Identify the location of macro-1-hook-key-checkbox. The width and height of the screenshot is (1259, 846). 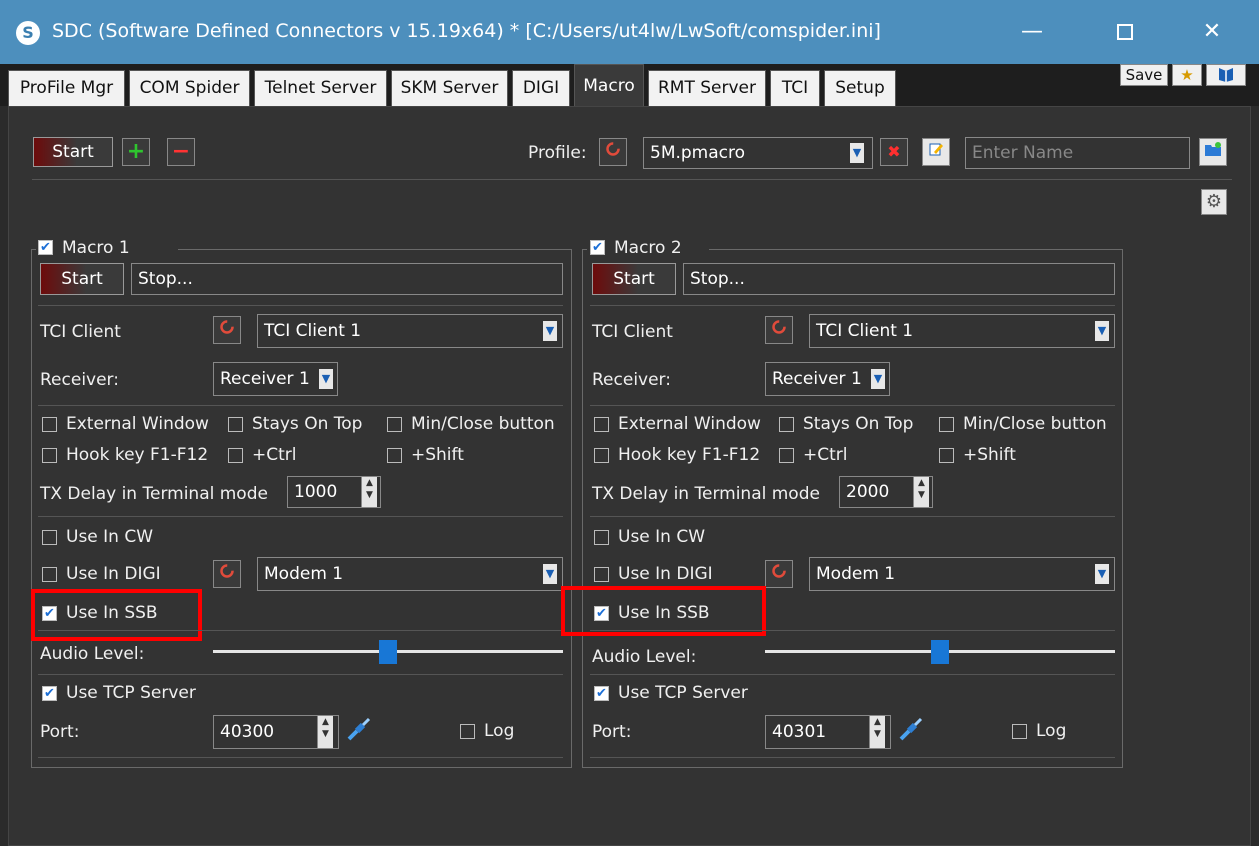
(49, 455).